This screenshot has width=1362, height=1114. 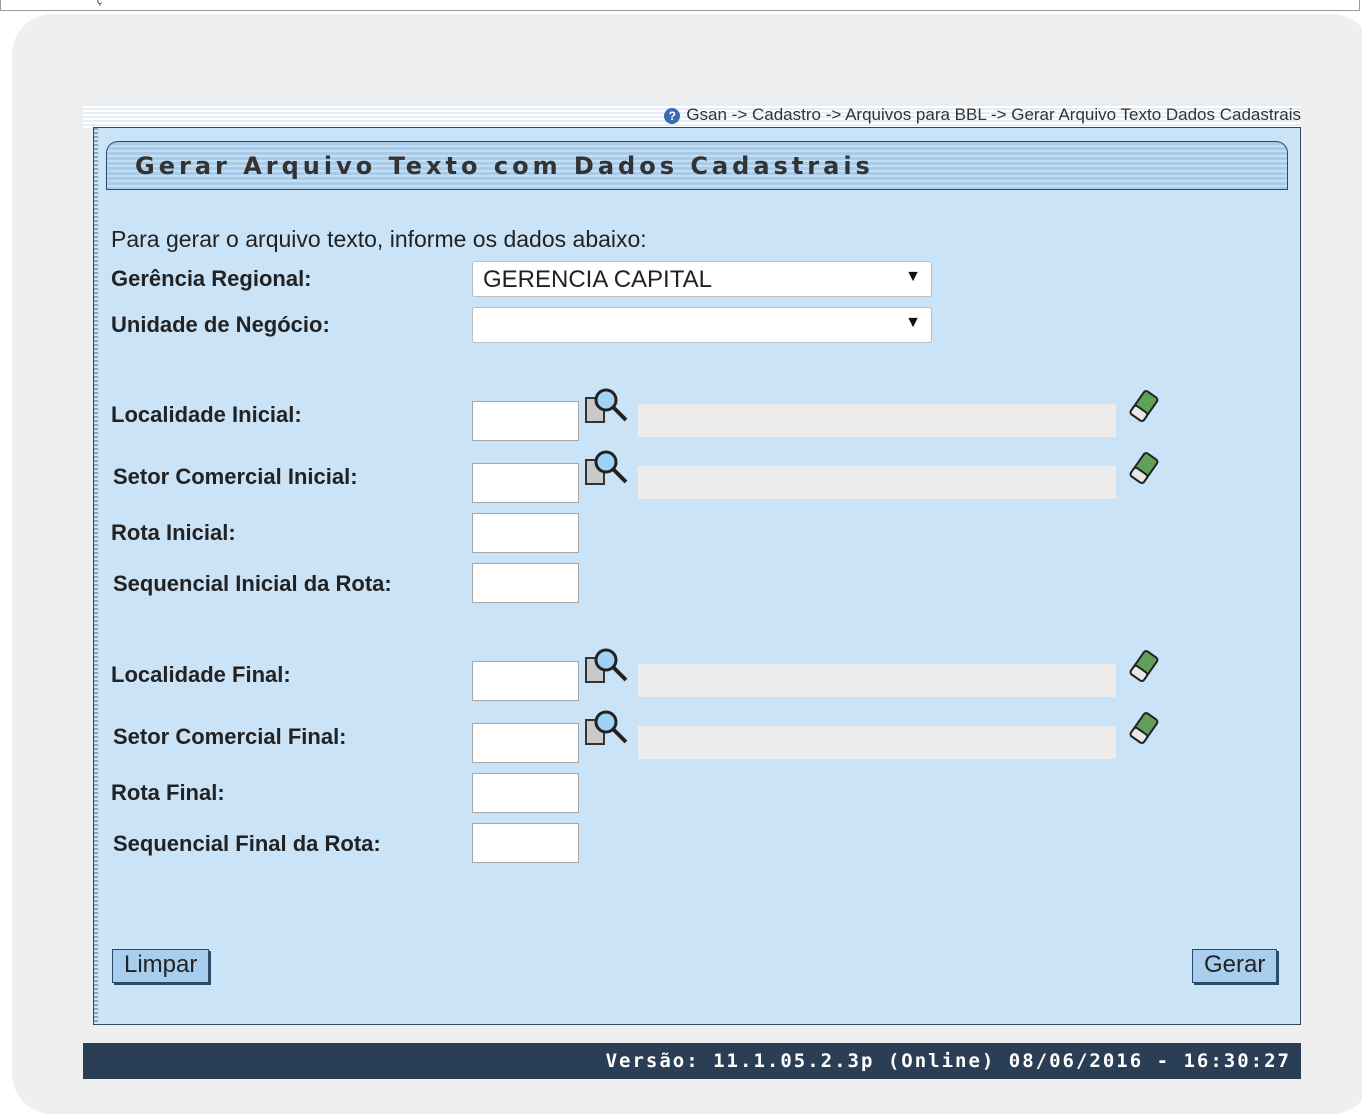 I want to click on unidade-negocio-select: ▼, so click(x=702, y=325).